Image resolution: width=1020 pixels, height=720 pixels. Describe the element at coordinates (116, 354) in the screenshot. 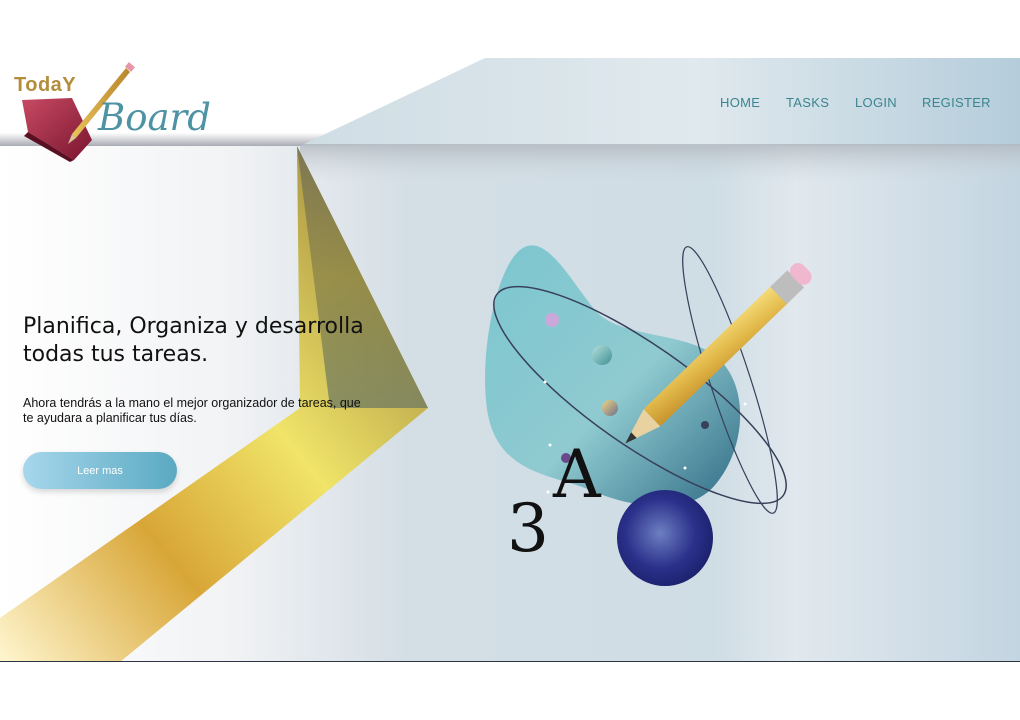

I see `hero-title-line2: todas tus tareas.` at that location.